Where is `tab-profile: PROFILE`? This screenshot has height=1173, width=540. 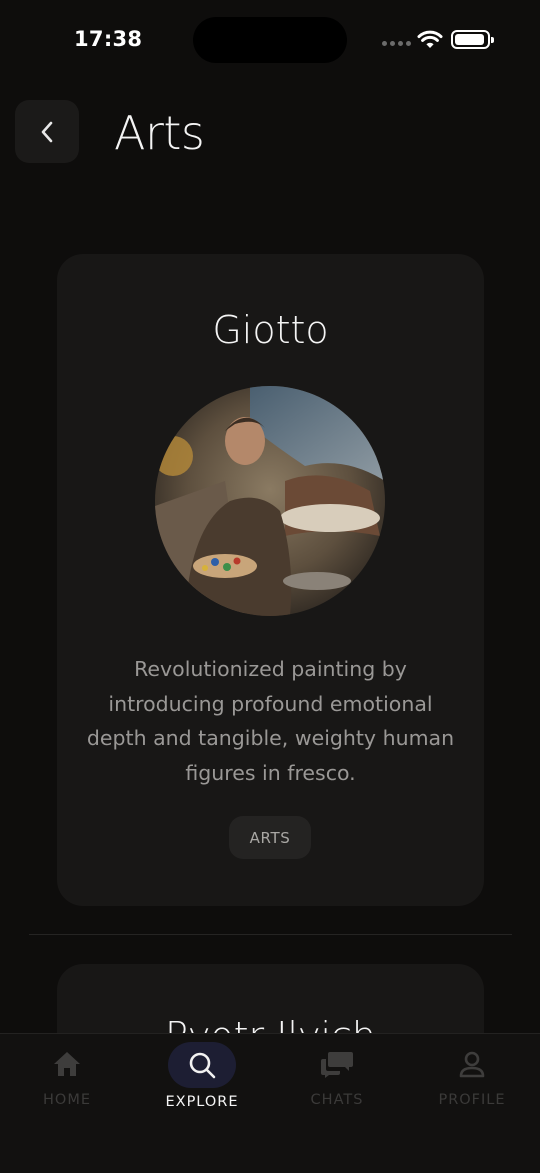
tab-profile: PROFILE is located at coordinates (472, 1084).